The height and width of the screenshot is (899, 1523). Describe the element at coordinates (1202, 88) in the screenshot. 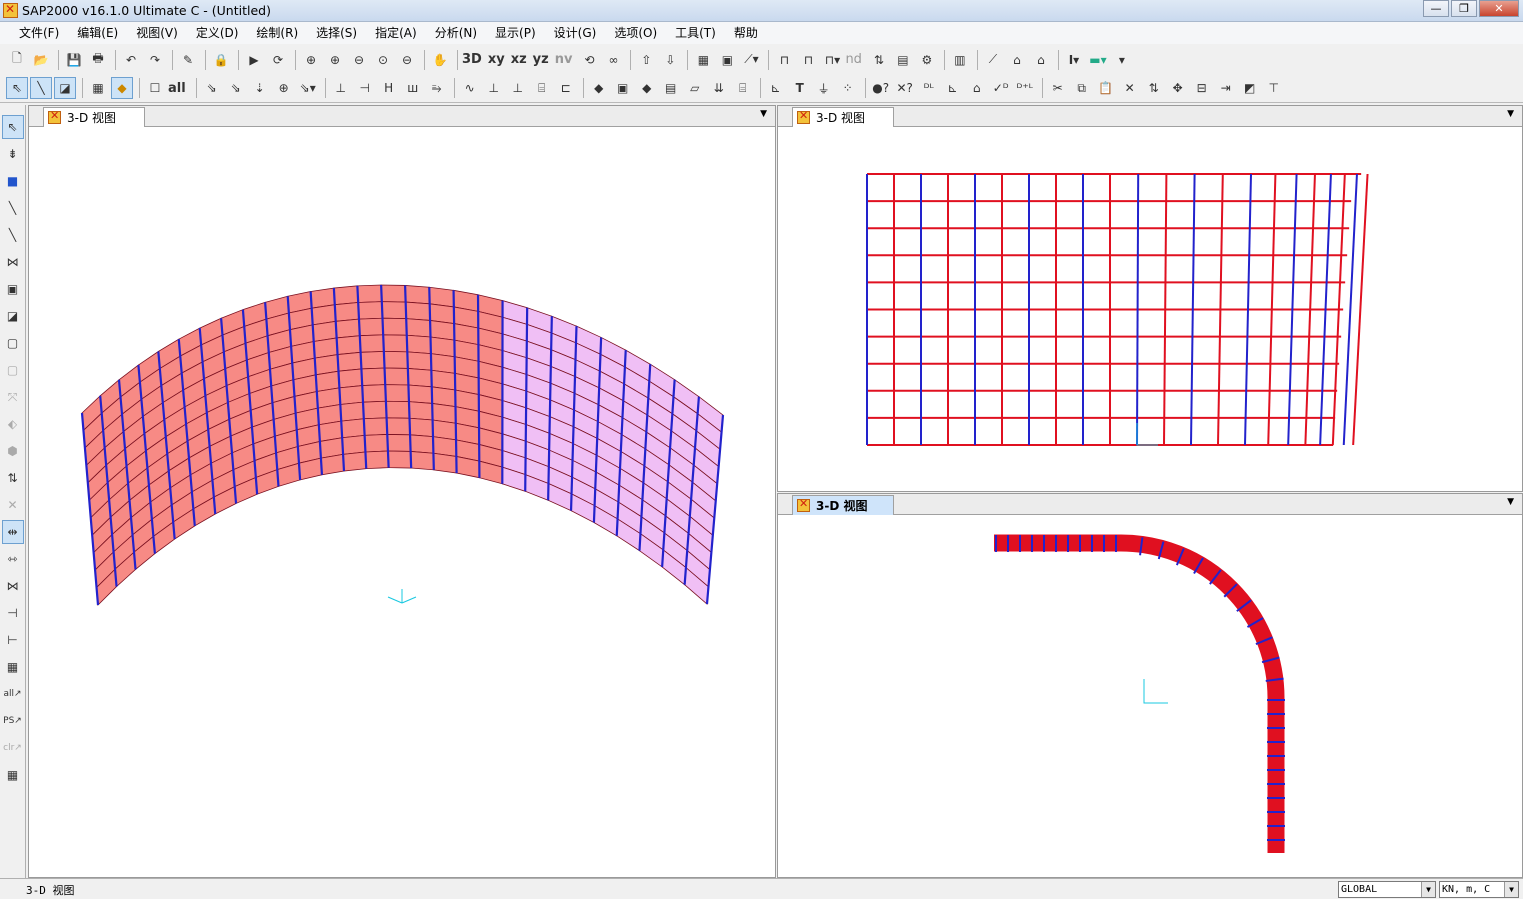

I see `divide-icon: ⊟` at that location.